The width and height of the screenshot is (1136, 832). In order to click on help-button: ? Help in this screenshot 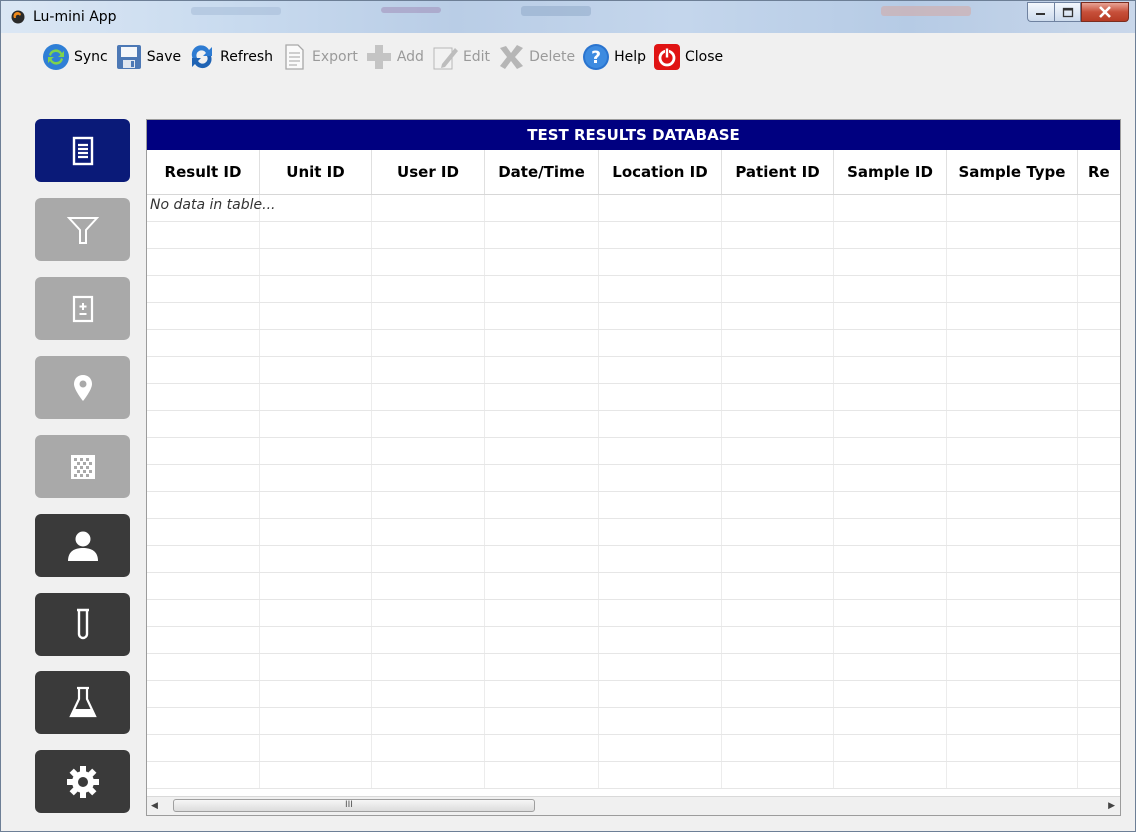, I will do `click(613, 57)`.